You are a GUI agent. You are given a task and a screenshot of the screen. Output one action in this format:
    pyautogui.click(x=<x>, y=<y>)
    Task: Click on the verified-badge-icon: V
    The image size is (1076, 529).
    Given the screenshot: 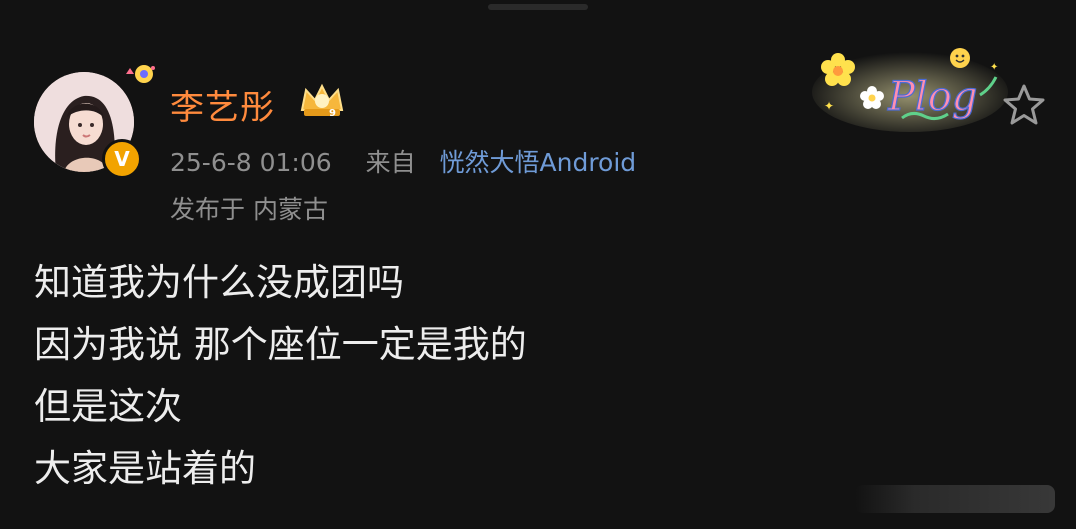 What is the action you would take?
    pyautogui.click(x=122, y=159)
    